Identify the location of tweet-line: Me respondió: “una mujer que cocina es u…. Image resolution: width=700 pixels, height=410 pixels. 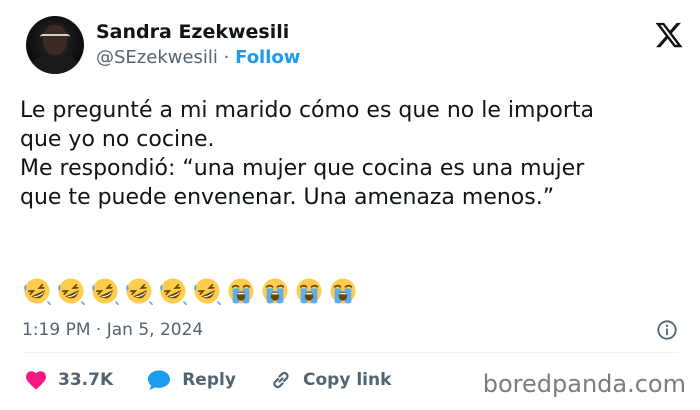
(302, 168).